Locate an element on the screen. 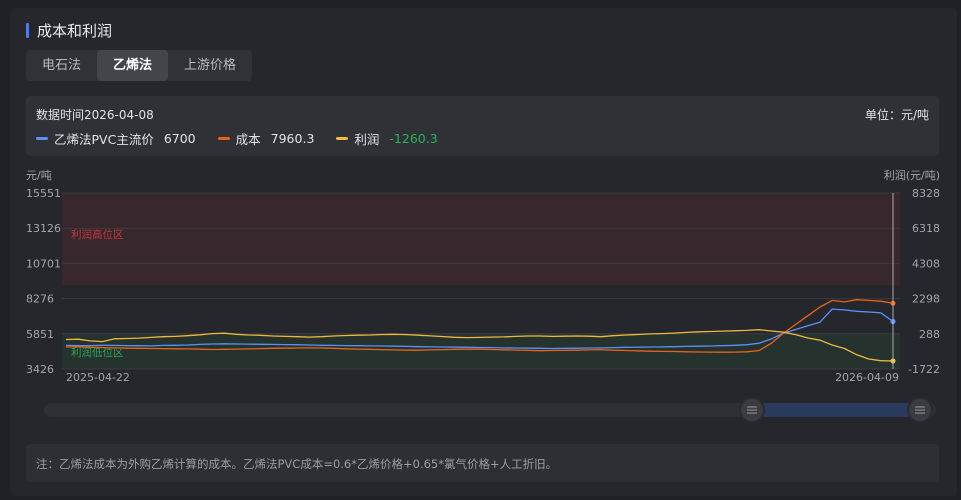  y-right-tick-label: 6318 is located at coordinates (926, 228).